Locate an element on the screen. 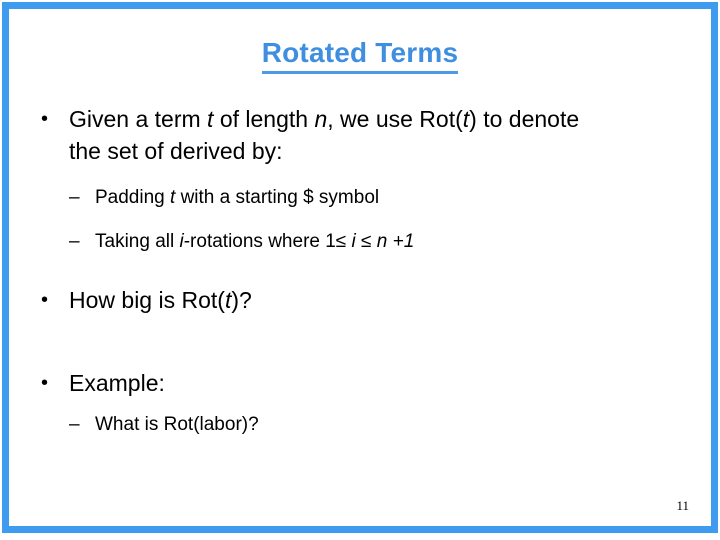 Image resolution: width=720 pixels, height=540 pixels. frame-border-bottom is located at coordinates (360, 529).